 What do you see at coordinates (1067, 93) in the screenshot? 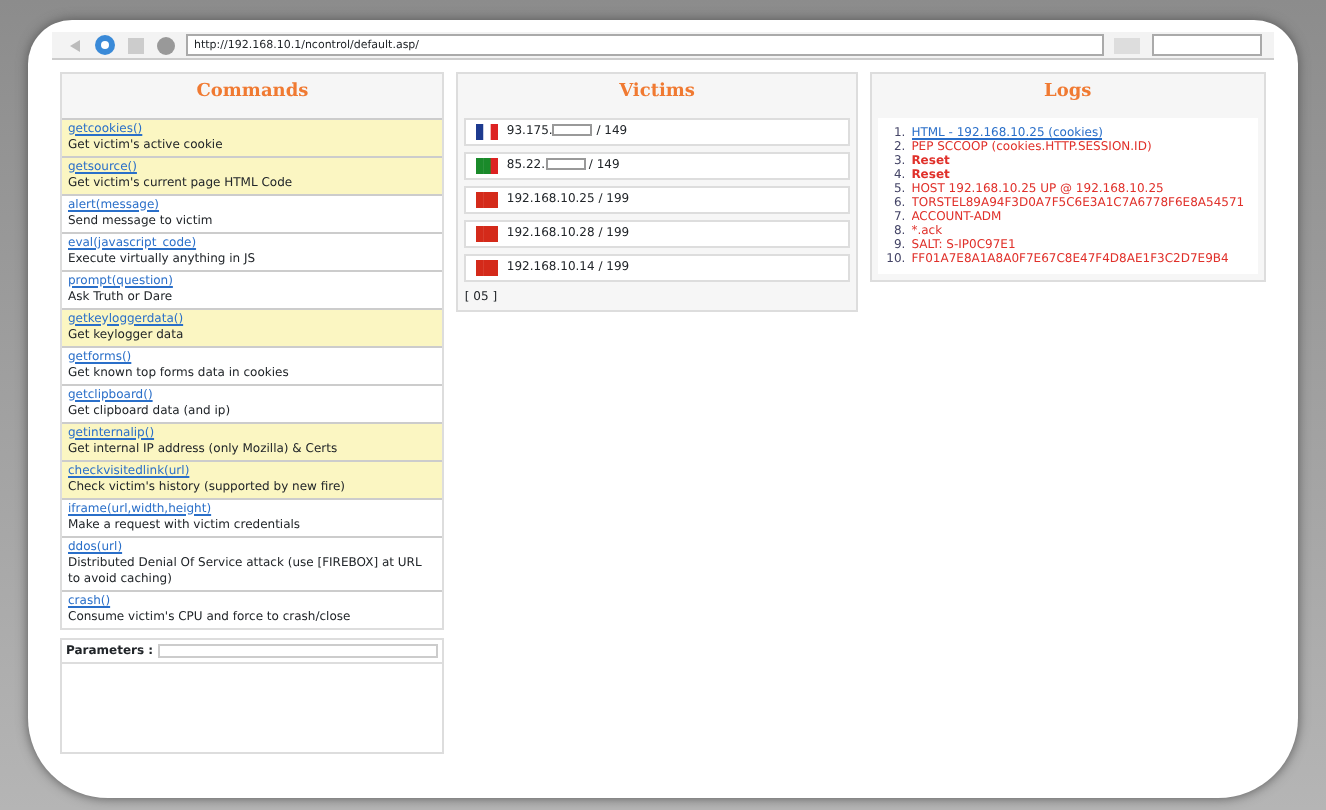
I see `panel-title: Logs` at bounding box center [1067, 93].